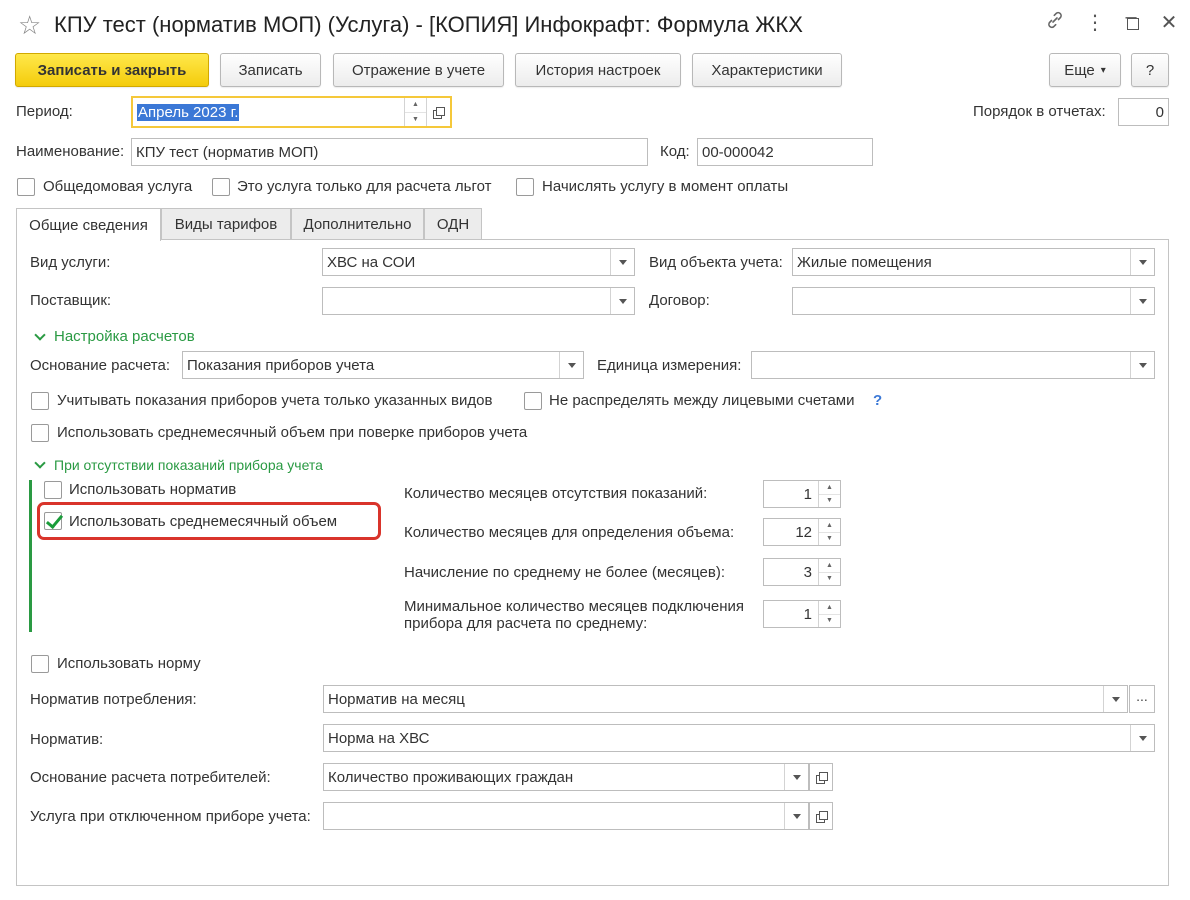 Image resolution: width=1190 pixels, height=900 pixels. I want to click on period-spin: ▲ ▼, so click(415, 112).